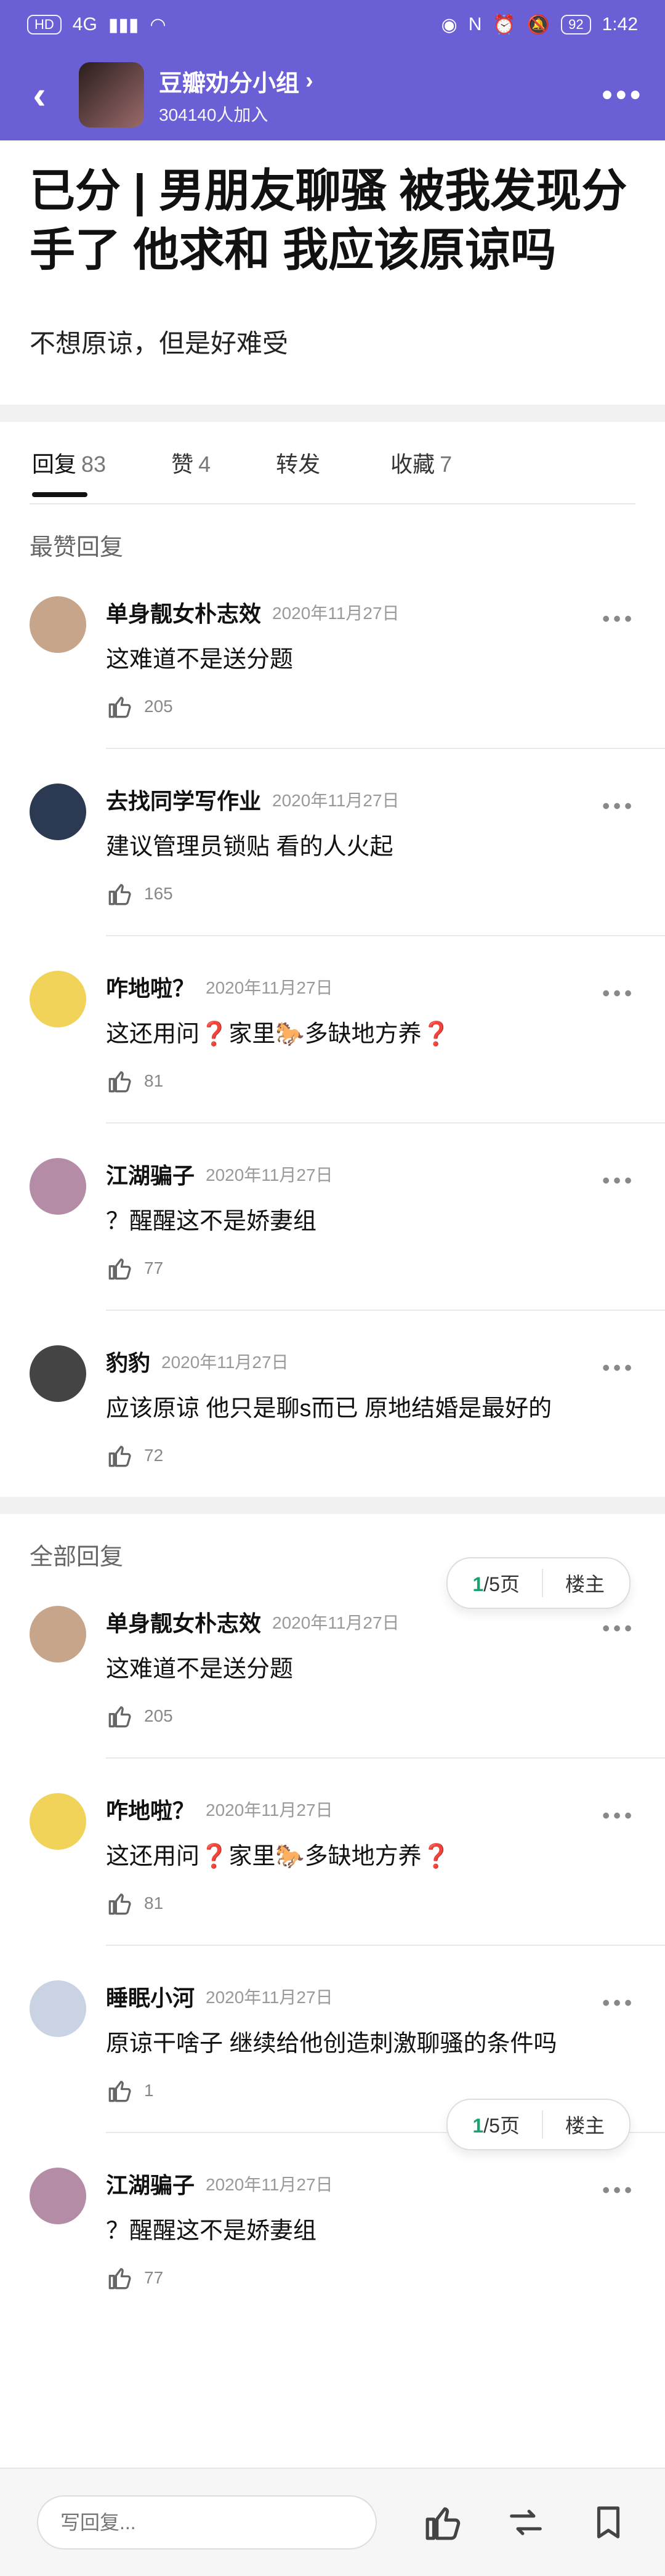 Image resolution: width=665 pixels, height=2576 pixels. Describe the element at coordinates (623, 95) in the screenshot. I see `more-options-button: •••` at that location.